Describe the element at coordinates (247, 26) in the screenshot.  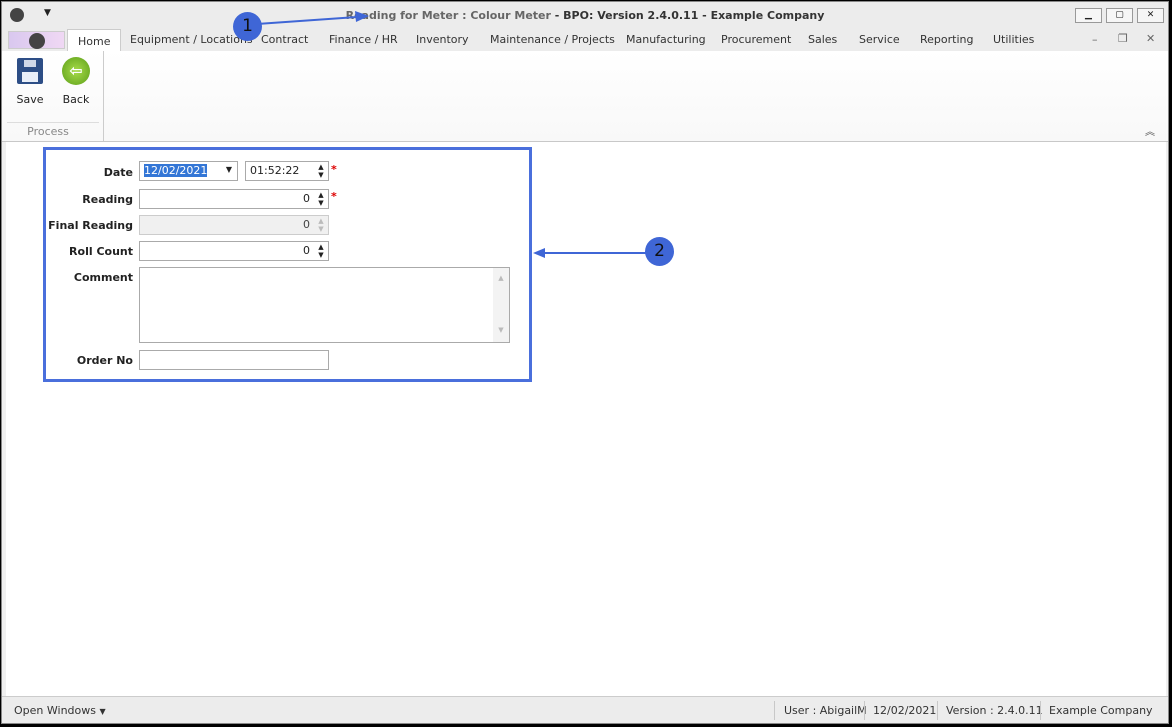
I see `callout-1: 1` at that location.